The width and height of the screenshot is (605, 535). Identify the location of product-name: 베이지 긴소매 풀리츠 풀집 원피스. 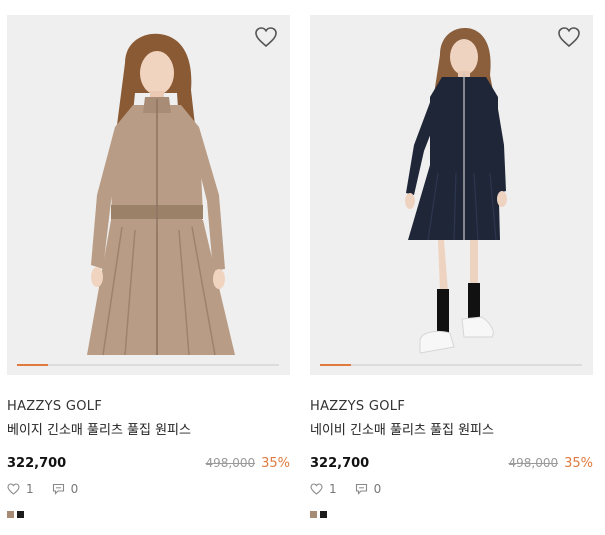
(148, 428).